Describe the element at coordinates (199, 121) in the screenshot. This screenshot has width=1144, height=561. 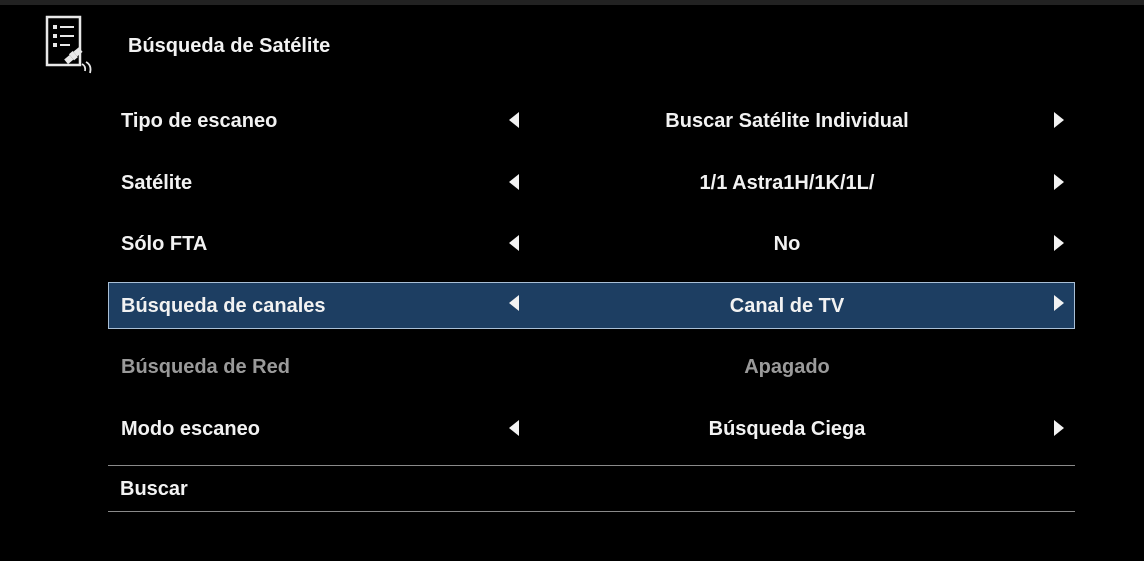
I see `row-label: Tipo de escaneo` at that location.